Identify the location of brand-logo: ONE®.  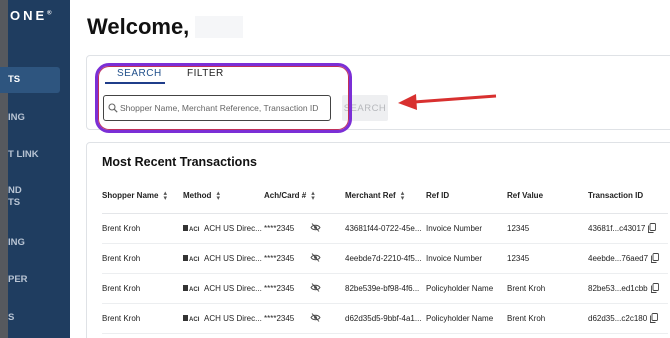
(31, 15).